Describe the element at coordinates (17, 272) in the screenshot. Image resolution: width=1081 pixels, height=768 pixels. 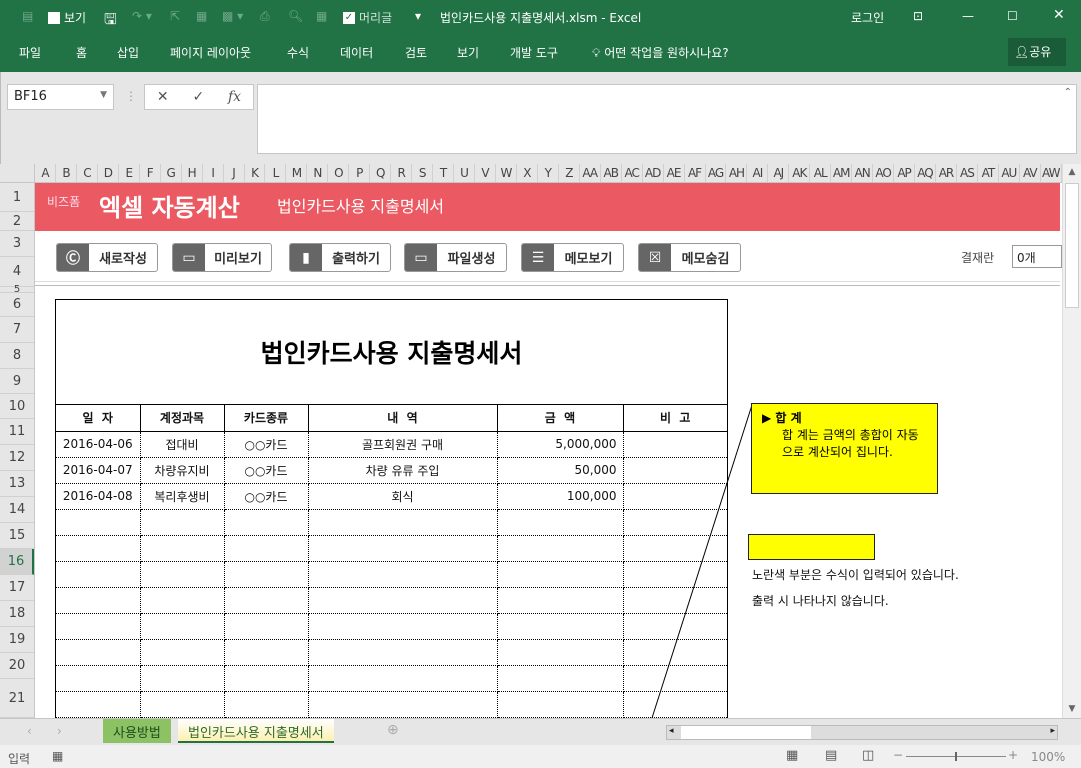
I see `row-header: 4` at that location.